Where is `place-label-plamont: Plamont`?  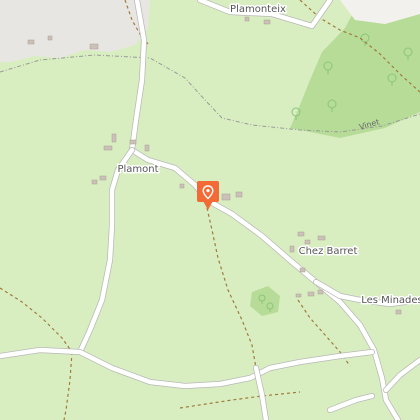 place-label-plamont: Plamont is located at coordinates (137, 169).